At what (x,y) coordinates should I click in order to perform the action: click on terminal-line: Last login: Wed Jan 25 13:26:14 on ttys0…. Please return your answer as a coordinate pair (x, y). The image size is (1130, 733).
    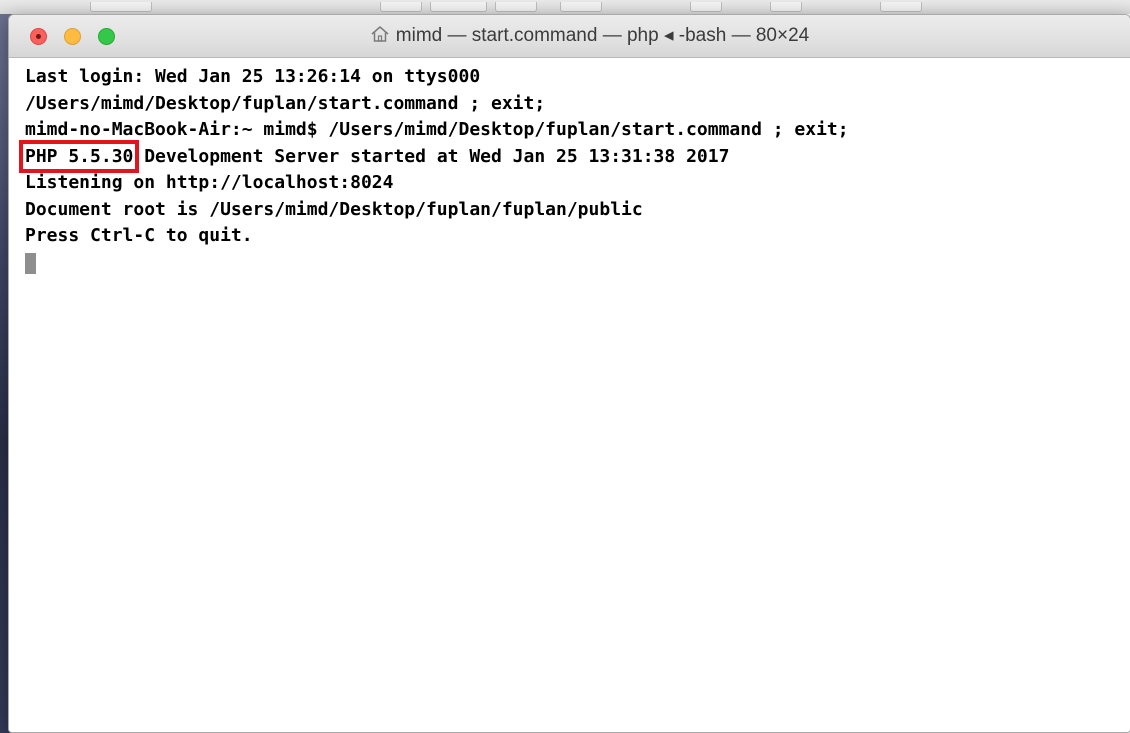
    Looking at the image, I should click on (253, 76).